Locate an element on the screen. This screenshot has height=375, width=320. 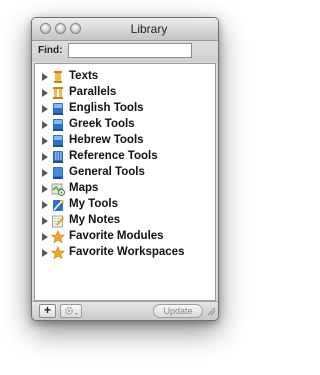
hebrew-tools-book-icon is located at coordinates (58, 141).